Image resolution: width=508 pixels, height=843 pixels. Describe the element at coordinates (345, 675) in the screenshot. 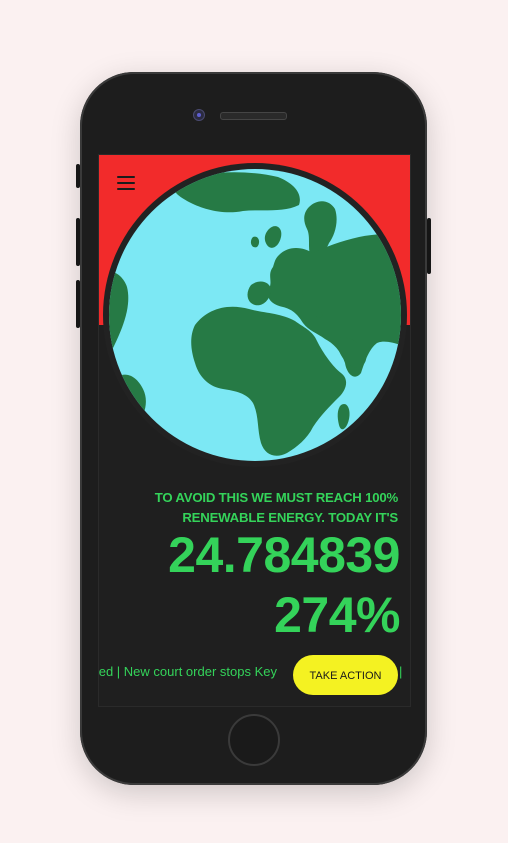

I see `take-action-button: TAKE ACTION` at that location.